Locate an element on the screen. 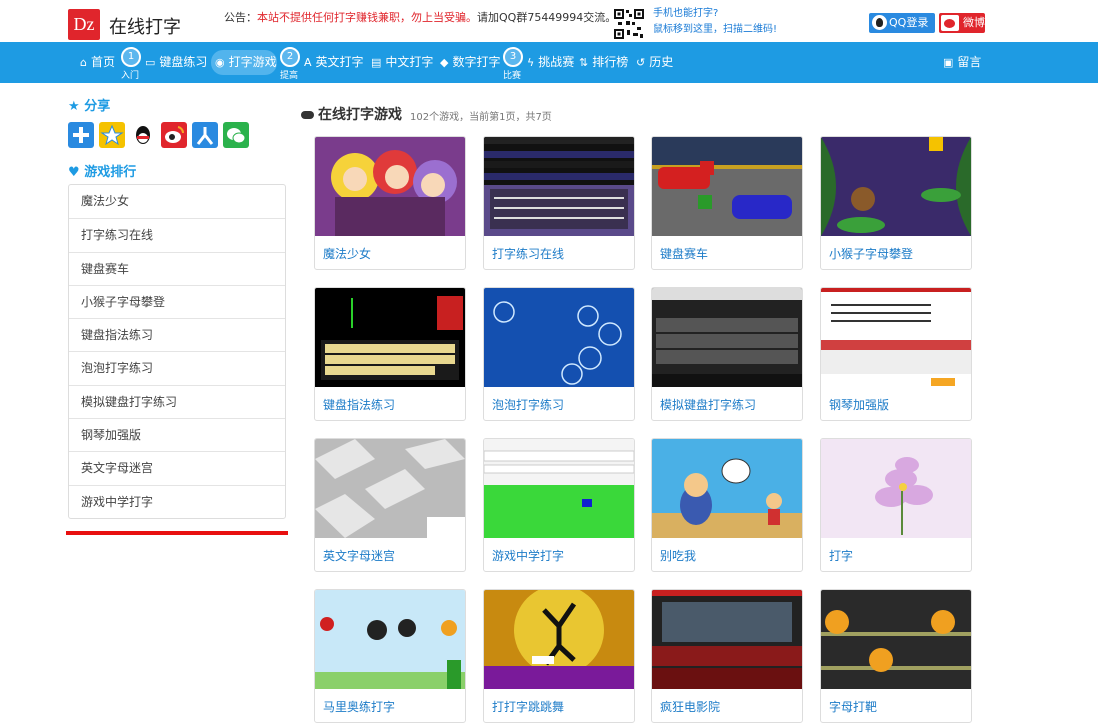 The height and width of the screenshot is (723, 1098). heart-icon: ♥ is located at coordinates (76, 172).